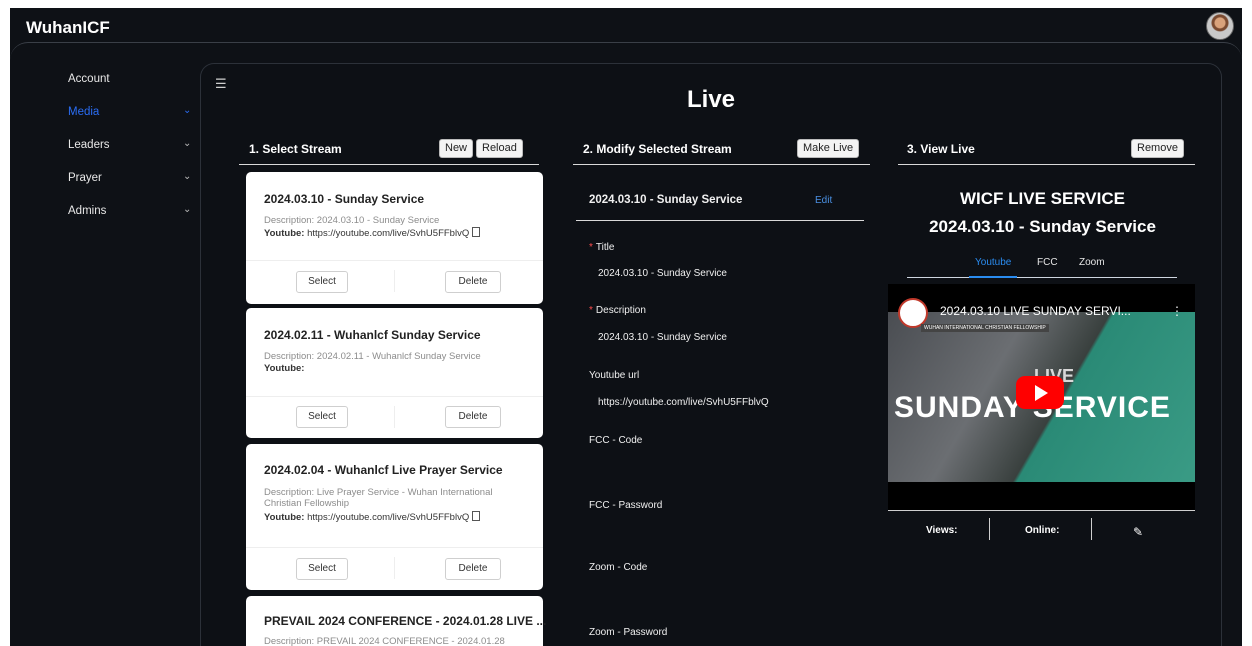 This screenshot has height=646, width=1252. I want to click on video-channel: WUHAN INTERNATIONAL CHRISTIAN FELLOWSHIP, so click(985, 328).